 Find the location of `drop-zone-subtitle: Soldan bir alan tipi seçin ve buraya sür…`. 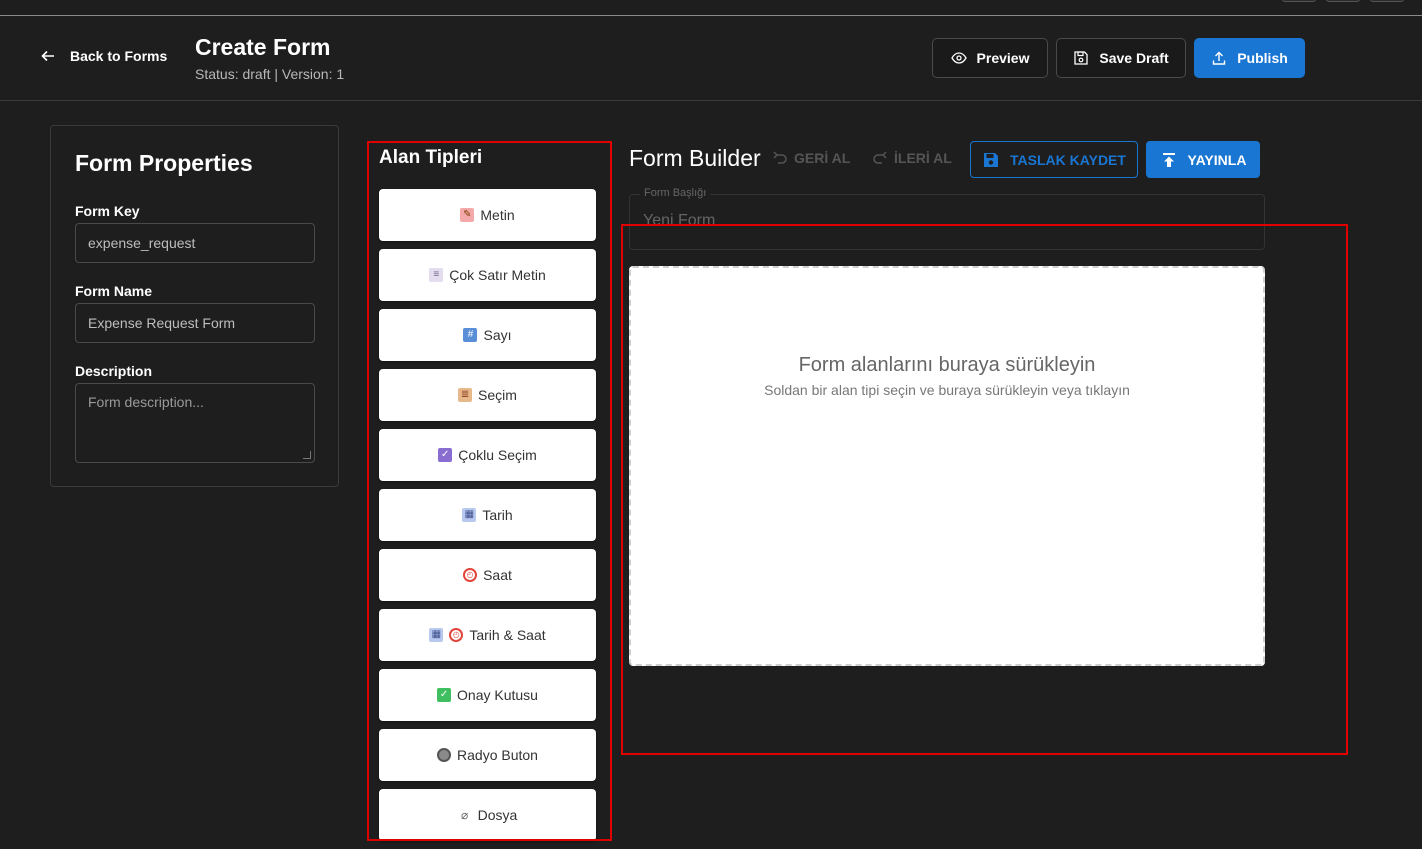

drop-zone-subtitle: Soldan bir alan tipi seçin ve buraya sür… is located at coordinates (947, 390).